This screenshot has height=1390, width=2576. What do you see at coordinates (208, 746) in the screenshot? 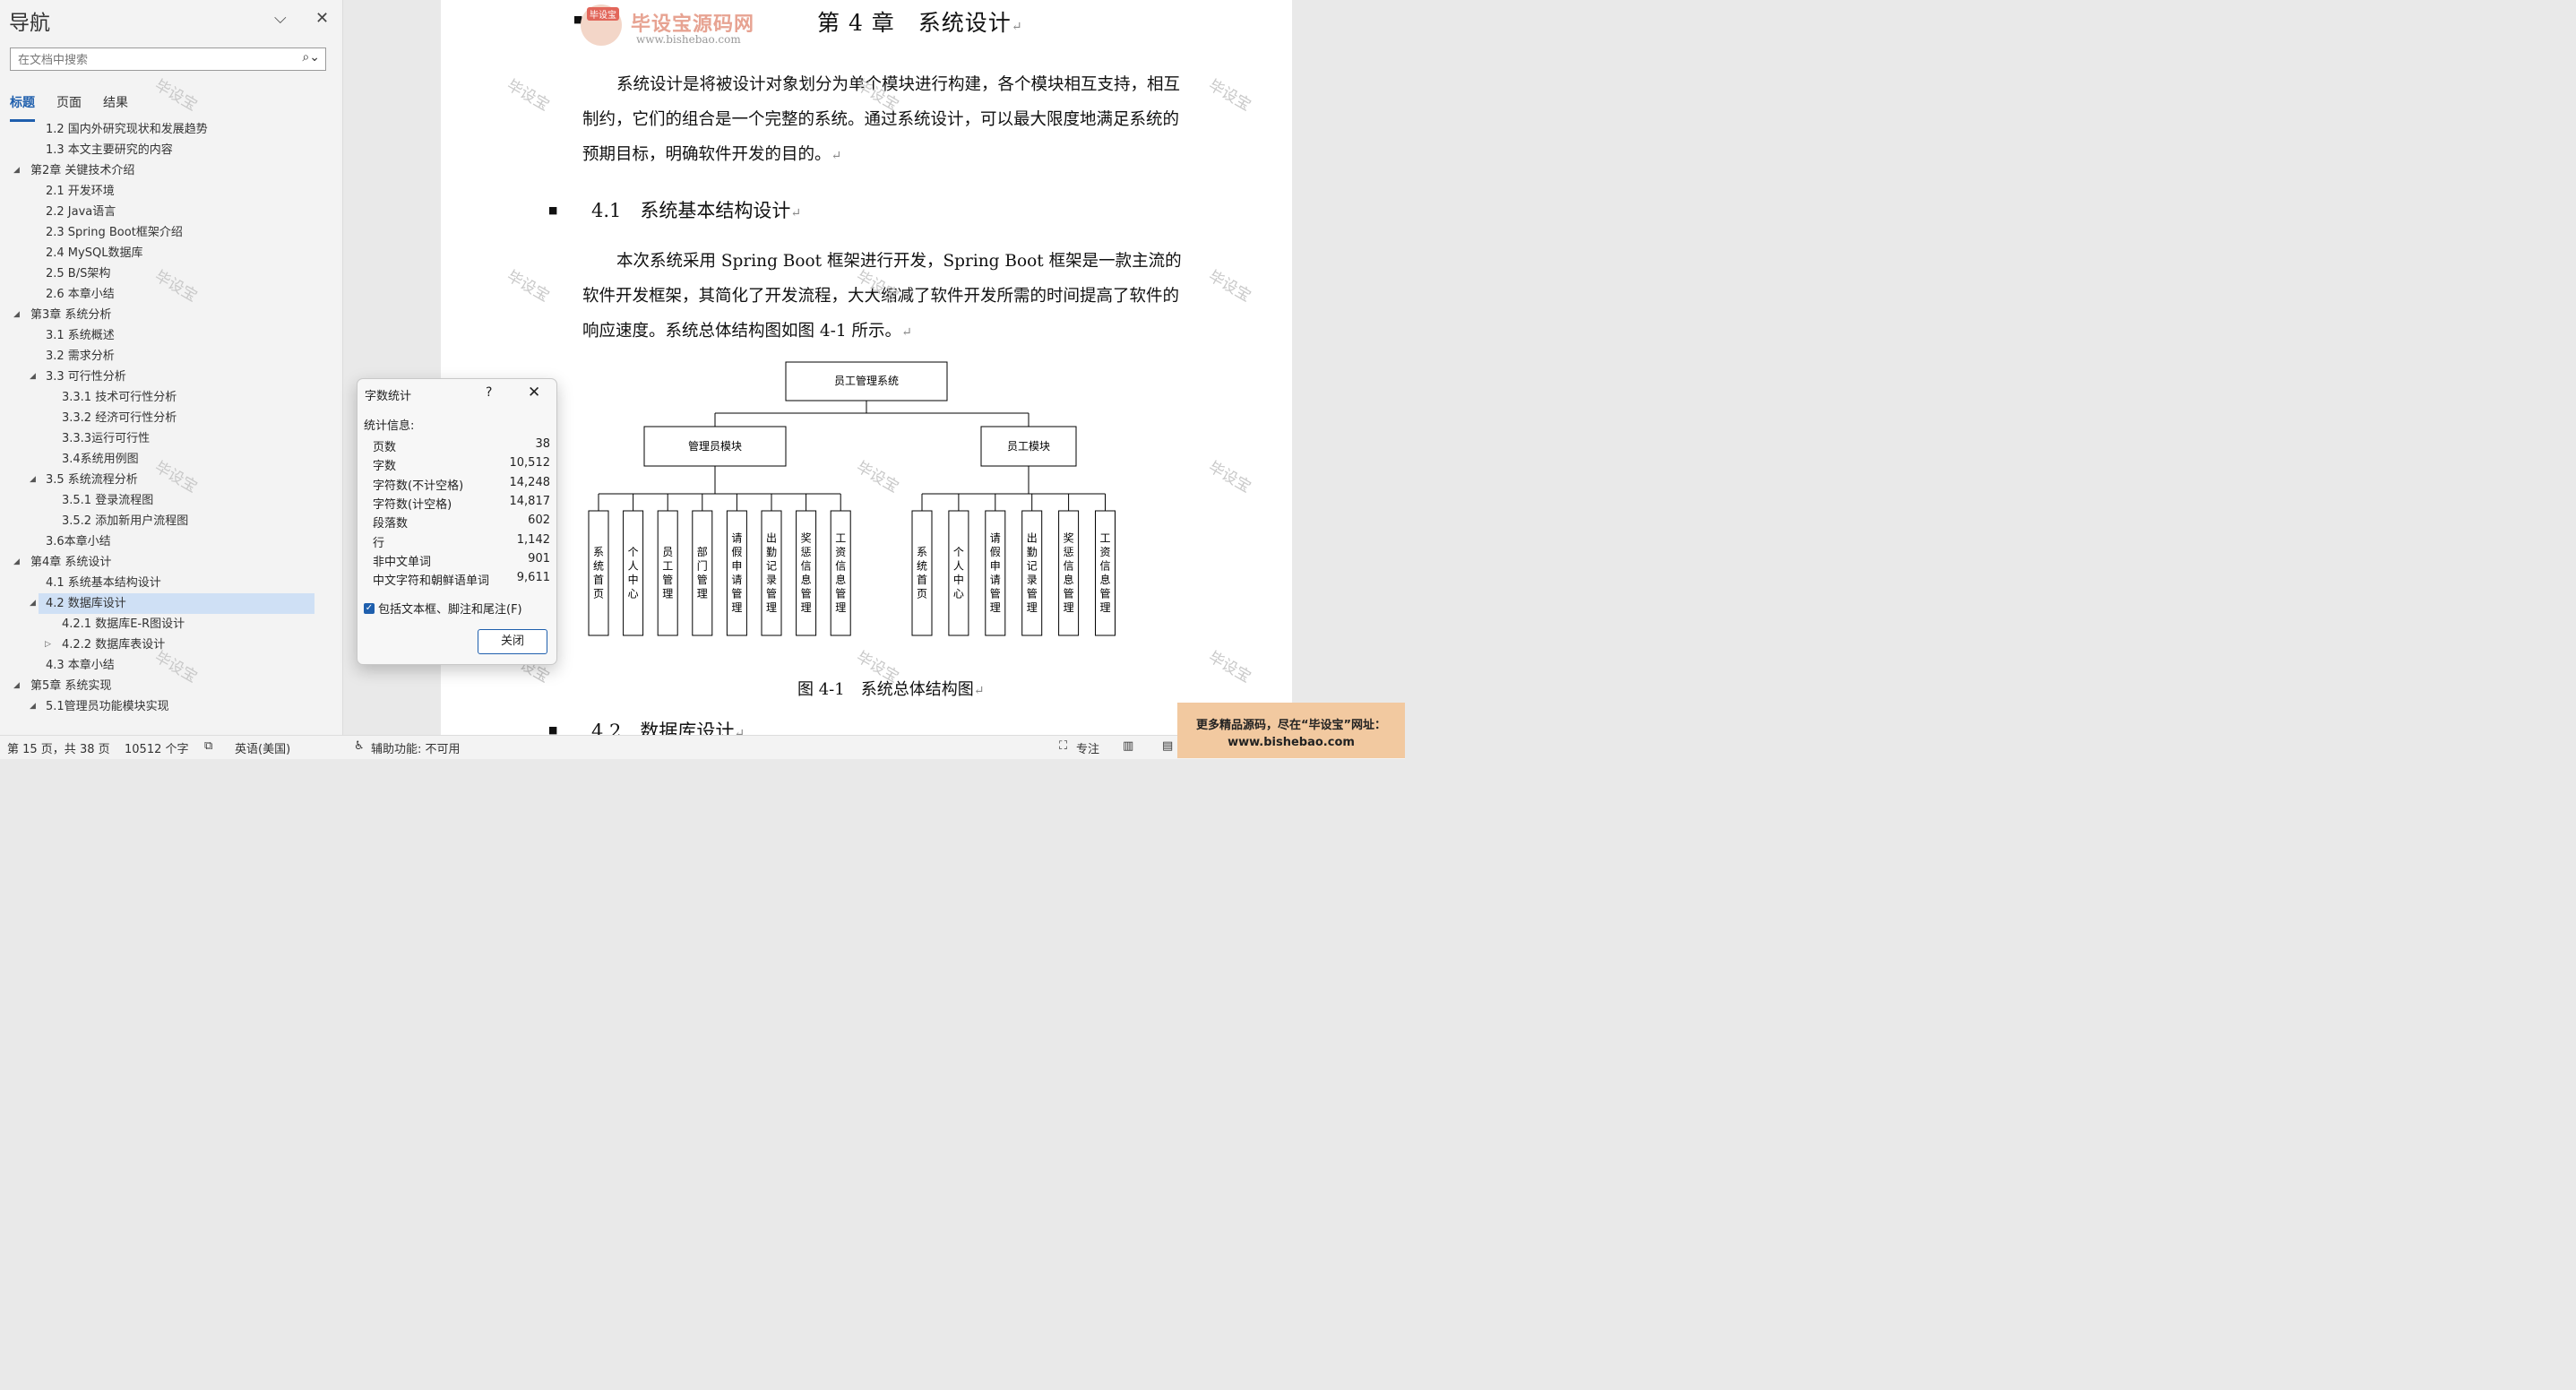
I see `proofing-icon: ⧉` at bounding box center [208, 746].